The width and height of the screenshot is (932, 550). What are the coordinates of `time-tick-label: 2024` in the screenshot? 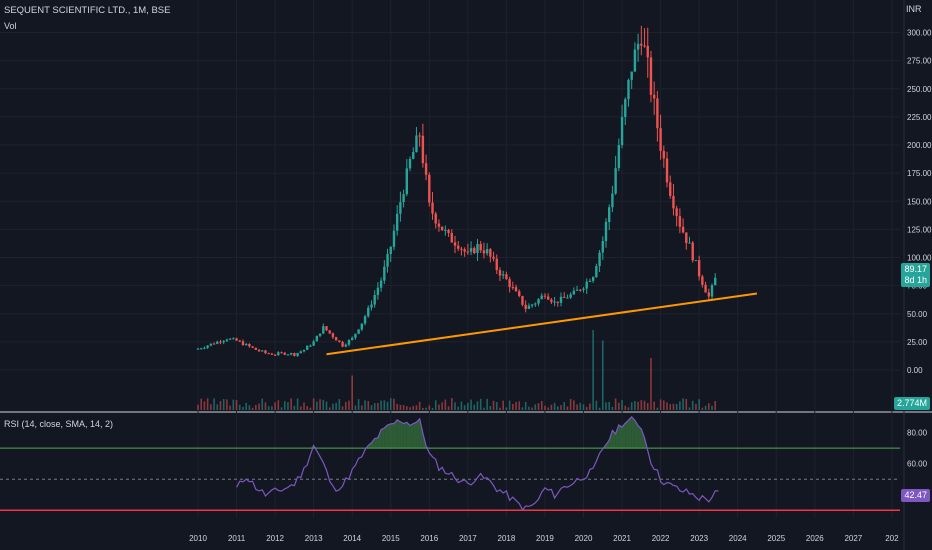 It's located at (738, 538).